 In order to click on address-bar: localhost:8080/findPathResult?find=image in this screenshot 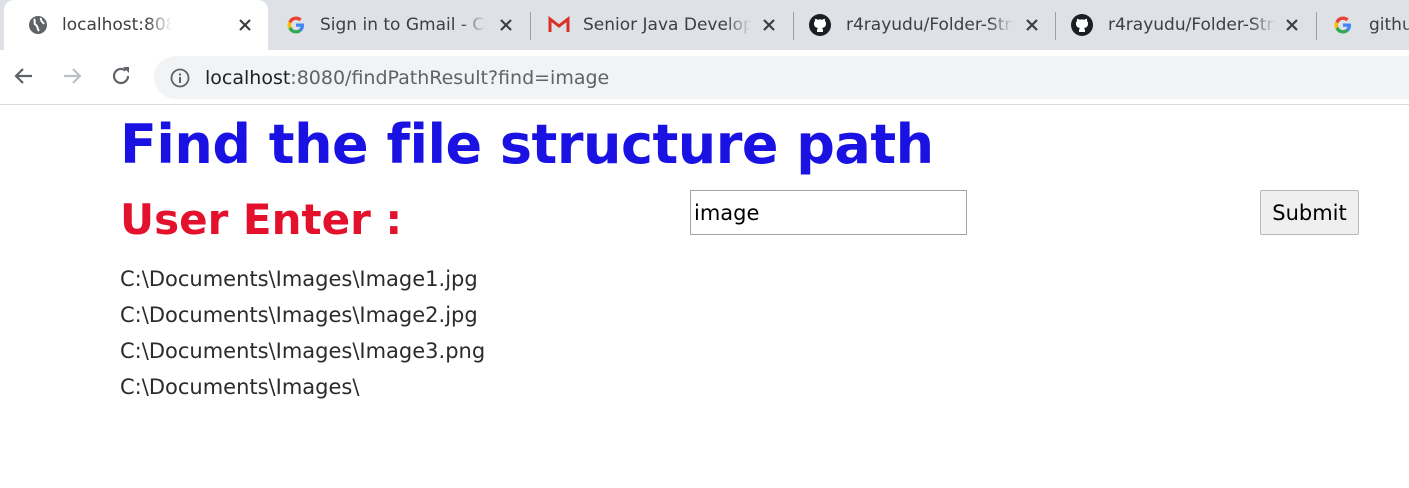, I will do `click(781, 77)`.